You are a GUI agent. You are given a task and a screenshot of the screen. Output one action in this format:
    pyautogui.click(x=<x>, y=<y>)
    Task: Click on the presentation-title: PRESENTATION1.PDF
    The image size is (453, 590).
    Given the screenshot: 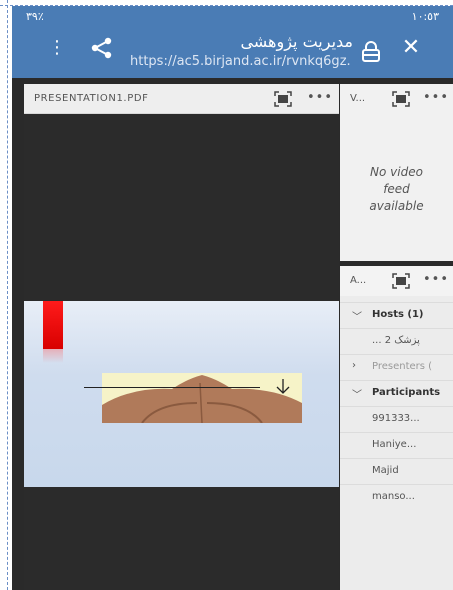 What is the action you would take?
    pyautogui.click(x=91, y=98)
    